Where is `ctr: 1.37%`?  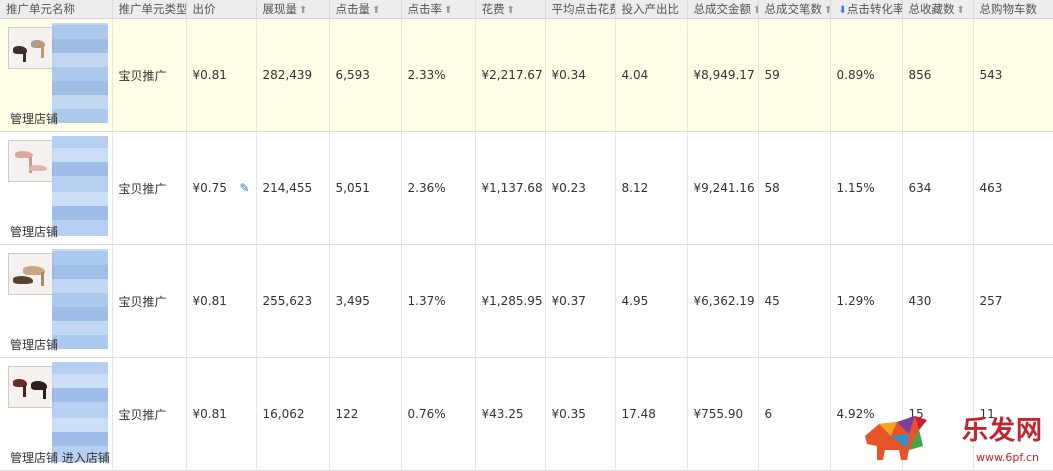
ctr: 1.37% is located at coordinates (438, 301).